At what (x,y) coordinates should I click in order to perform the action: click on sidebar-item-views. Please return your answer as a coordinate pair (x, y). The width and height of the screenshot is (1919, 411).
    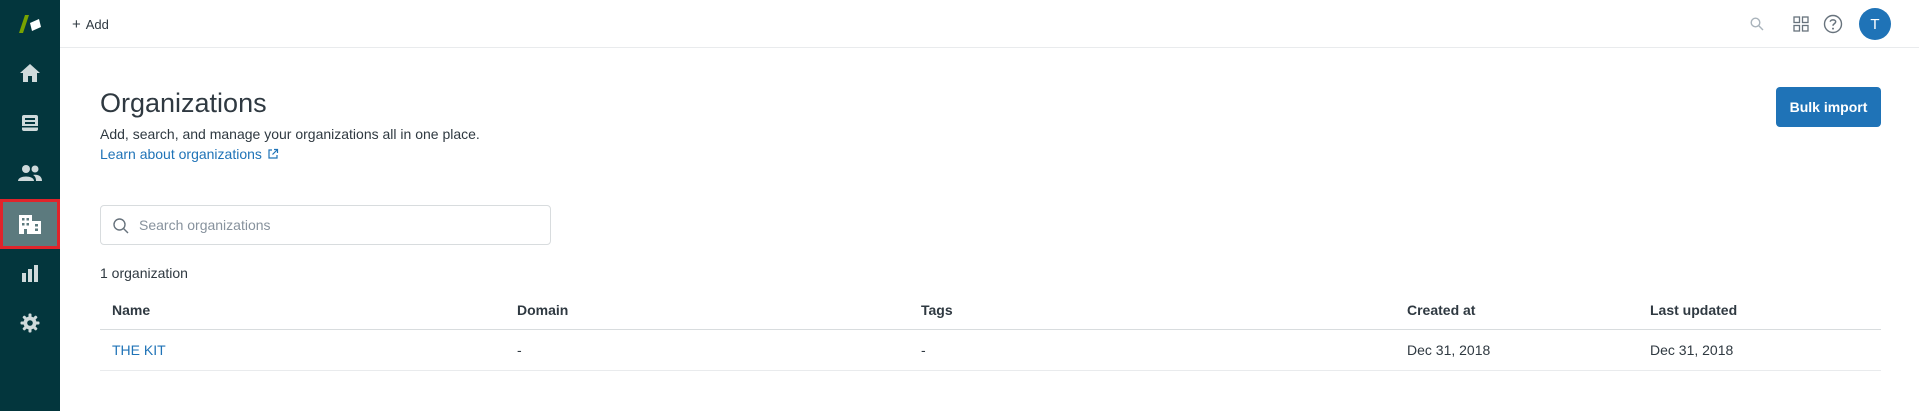
    Looking at the image, I should click on (30, 123).